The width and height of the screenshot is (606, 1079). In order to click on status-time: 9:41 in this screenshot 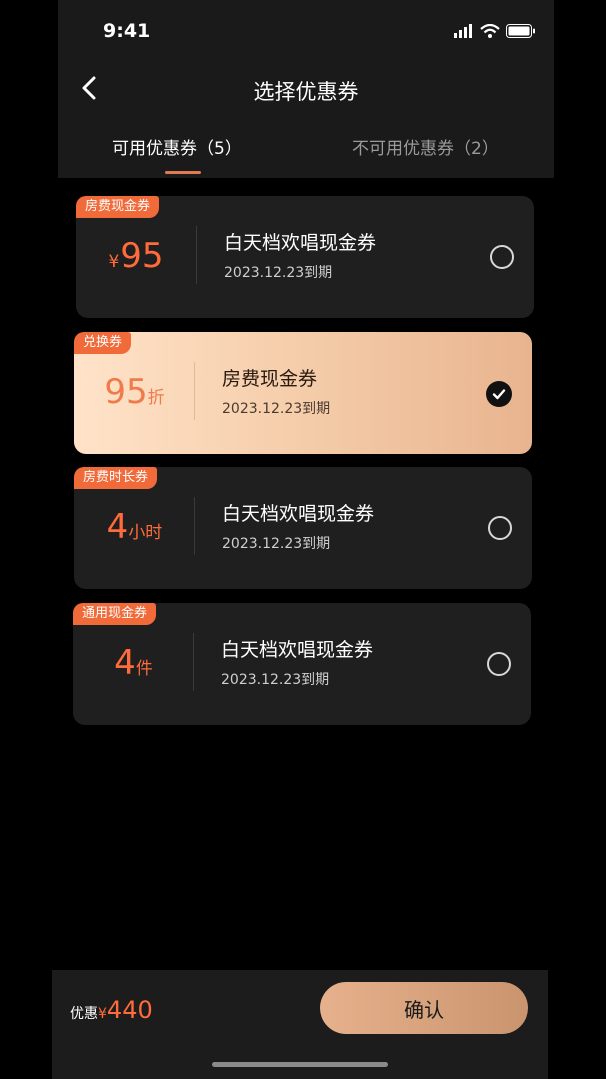, I will do `click(127, 31)`.